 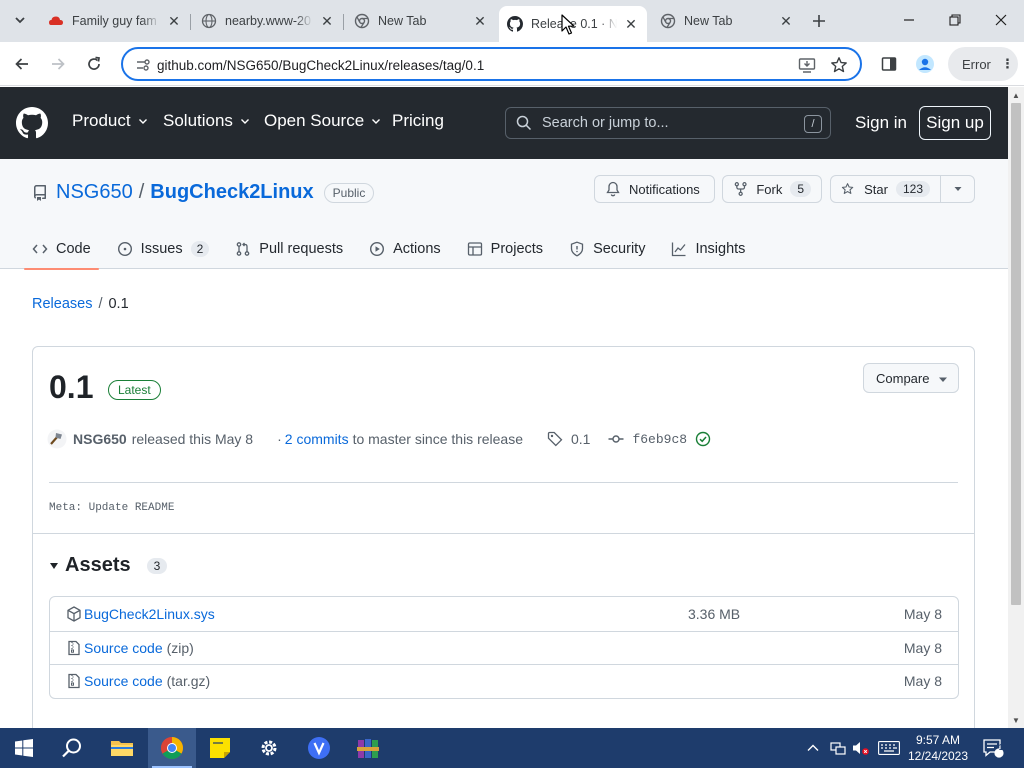 I want to click on notification-count: 1, so click(x=1001, y=747).